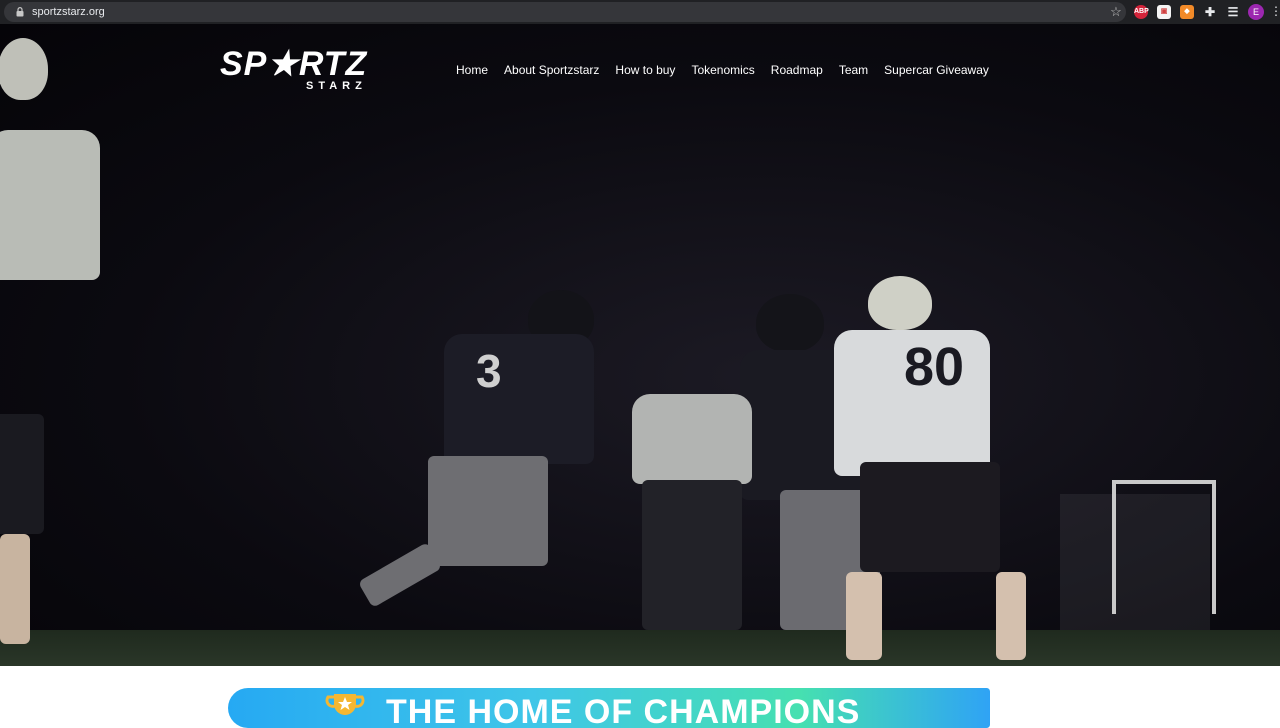 This screenshot has height=728, width=1280. I want to click on sportzstarz-logo: SP★RTZ STARZ, so click(300, 72).